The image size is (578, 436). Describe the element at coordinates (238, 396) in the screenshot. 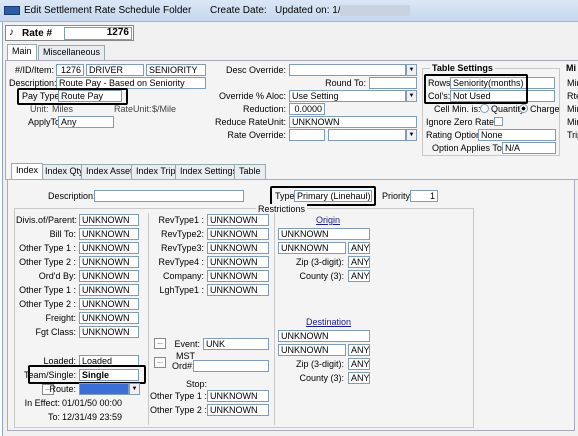

I see `stop-other-type-1-field: UNKNOWN` at that location.